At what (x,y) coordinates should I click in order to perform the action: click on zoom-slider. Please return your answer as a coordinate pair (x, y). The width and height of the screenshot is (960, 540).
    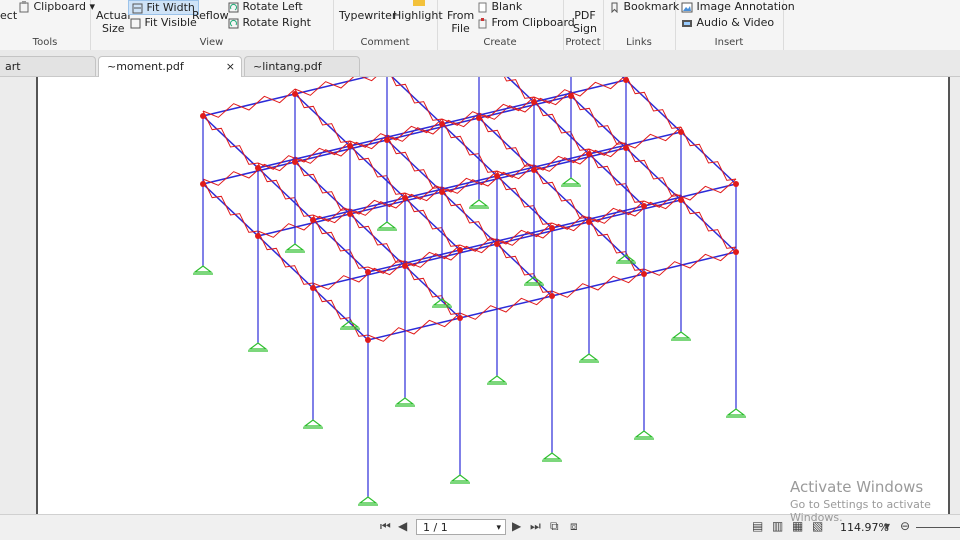
    Looking at the image, I should click on (938, 527).